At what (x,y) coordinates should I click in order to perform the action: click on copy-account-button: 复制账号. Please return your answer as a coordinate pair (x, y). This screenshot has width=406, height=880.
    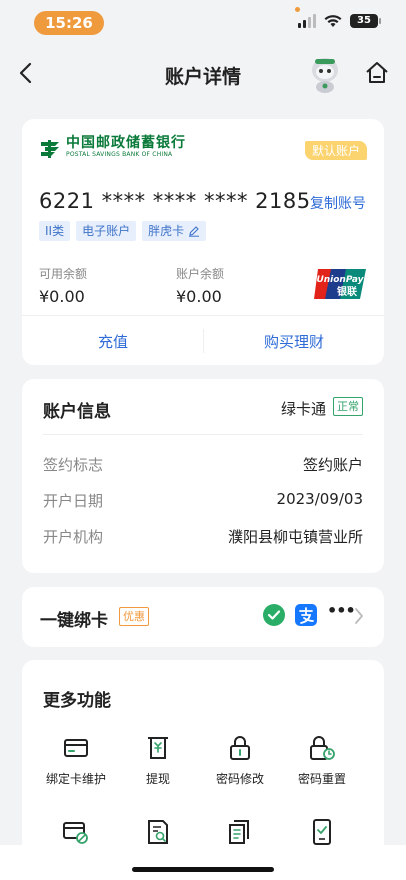
    Looking at the image, I should click on (338, 203).